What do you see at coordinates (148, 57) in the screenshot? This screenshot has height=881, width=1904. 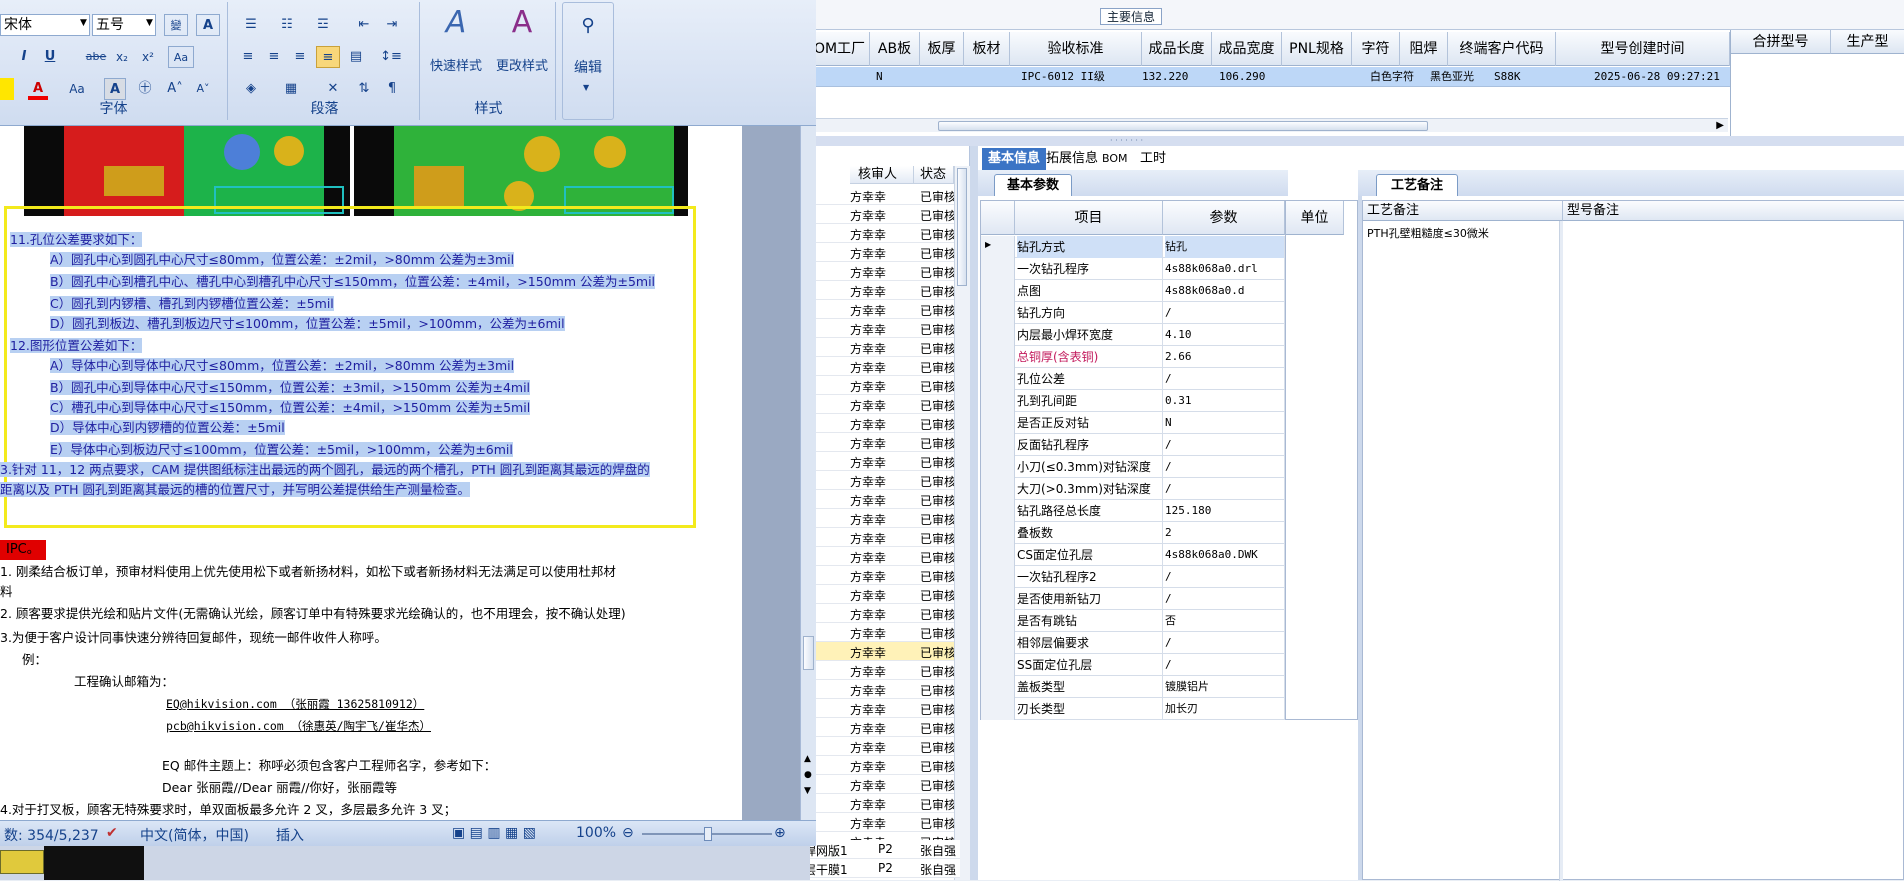 I see `superscript-icon: x²` at bounding box center [148, 57].